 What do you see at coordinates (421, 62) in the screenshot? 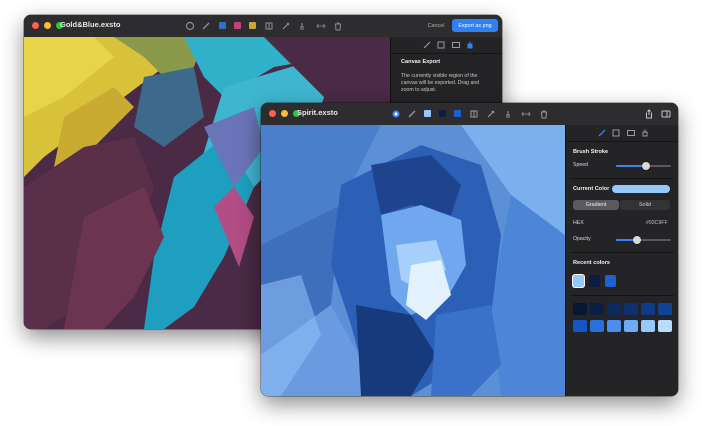
I see `canvas-export-heading: Canvas Export` at bounding box center [421, 62].